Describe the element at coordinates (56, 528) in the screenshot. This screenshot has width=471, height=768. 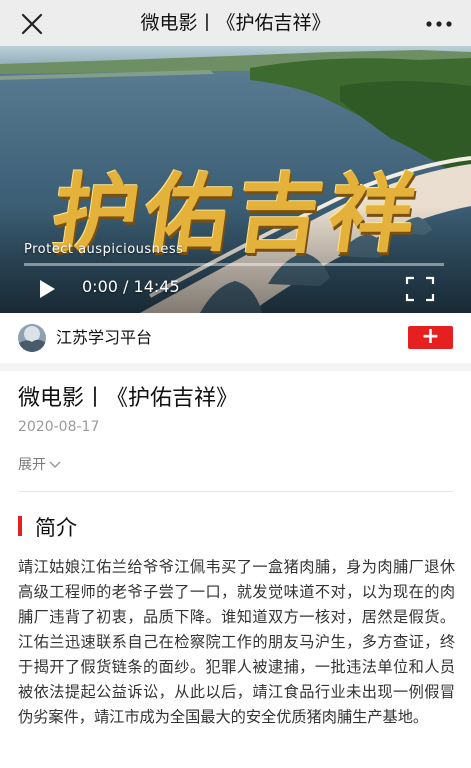
I see `section-title: 简介` at that location.